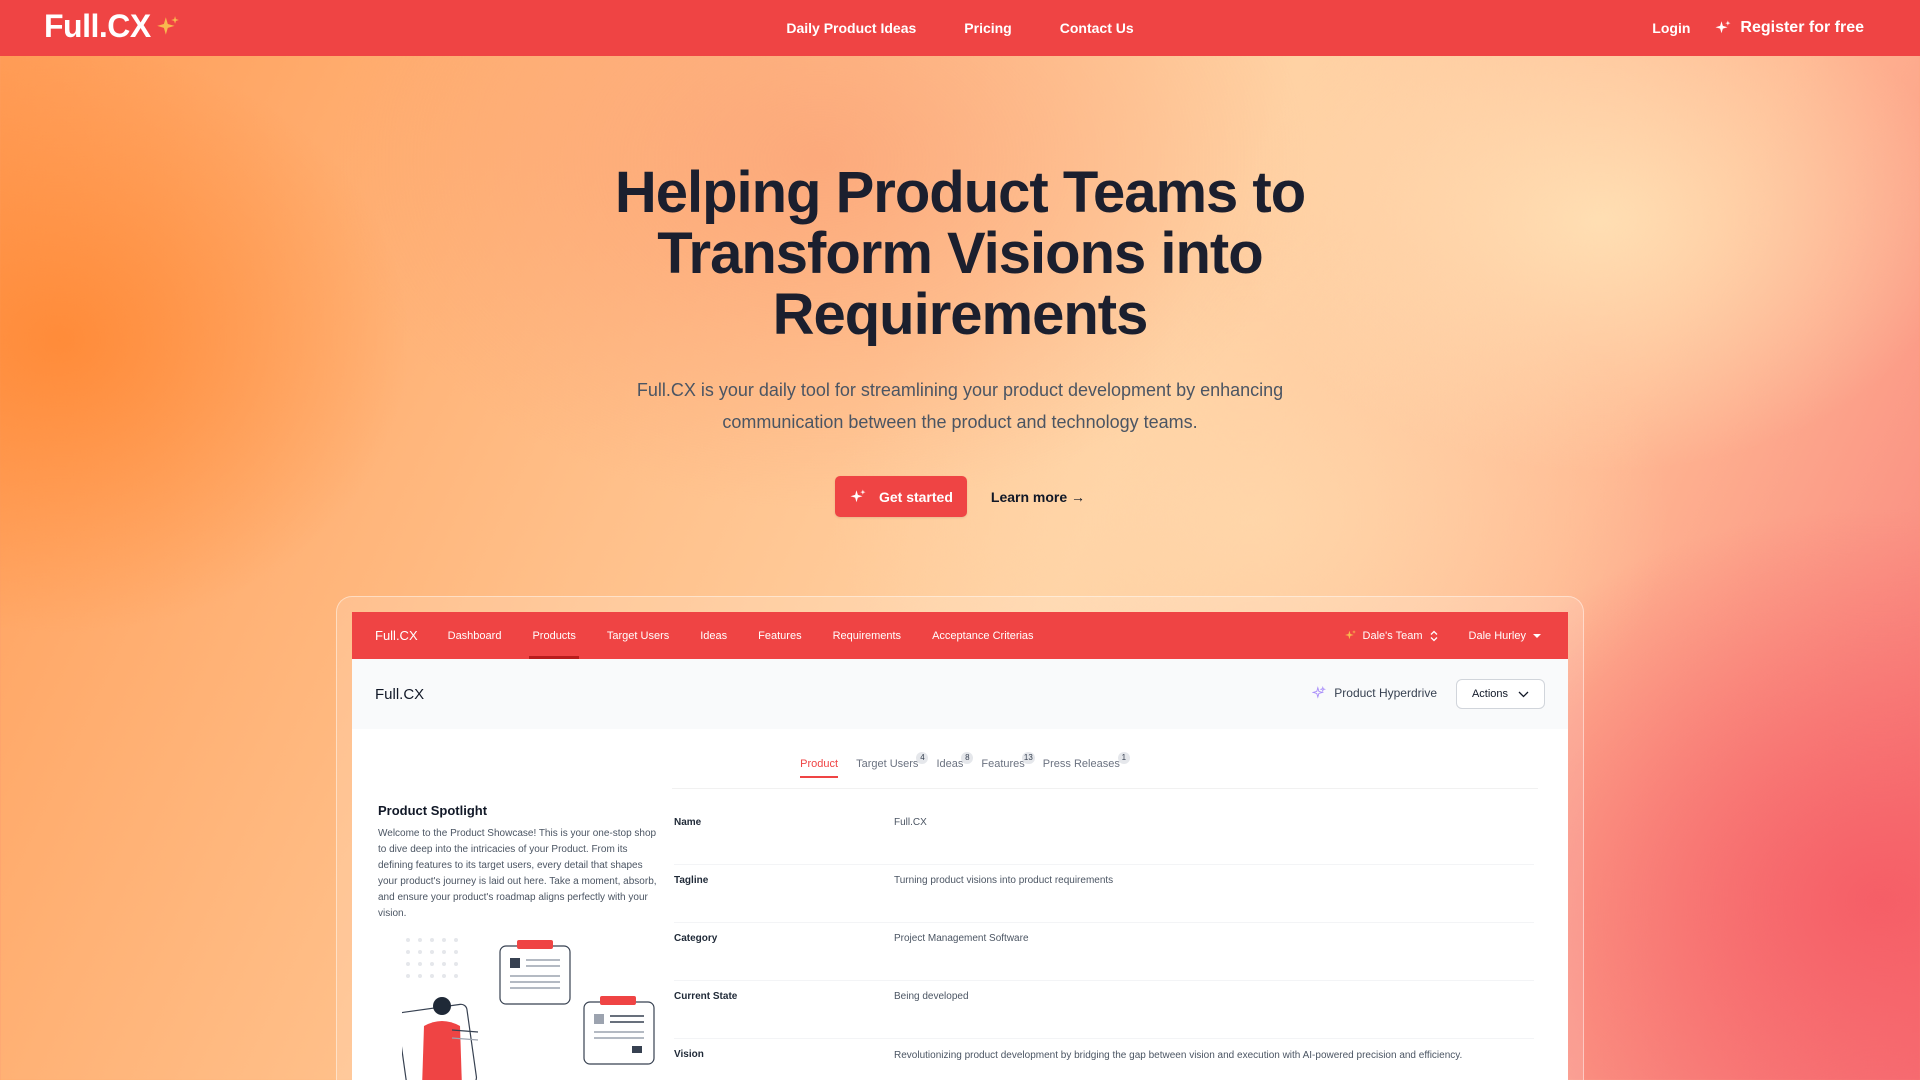 This screenshot has height=1080, width=1920. What do you see at coordinates (1105, 788) in the screenshot?
I see `tab-divider` at bounding box center [1105, 788].